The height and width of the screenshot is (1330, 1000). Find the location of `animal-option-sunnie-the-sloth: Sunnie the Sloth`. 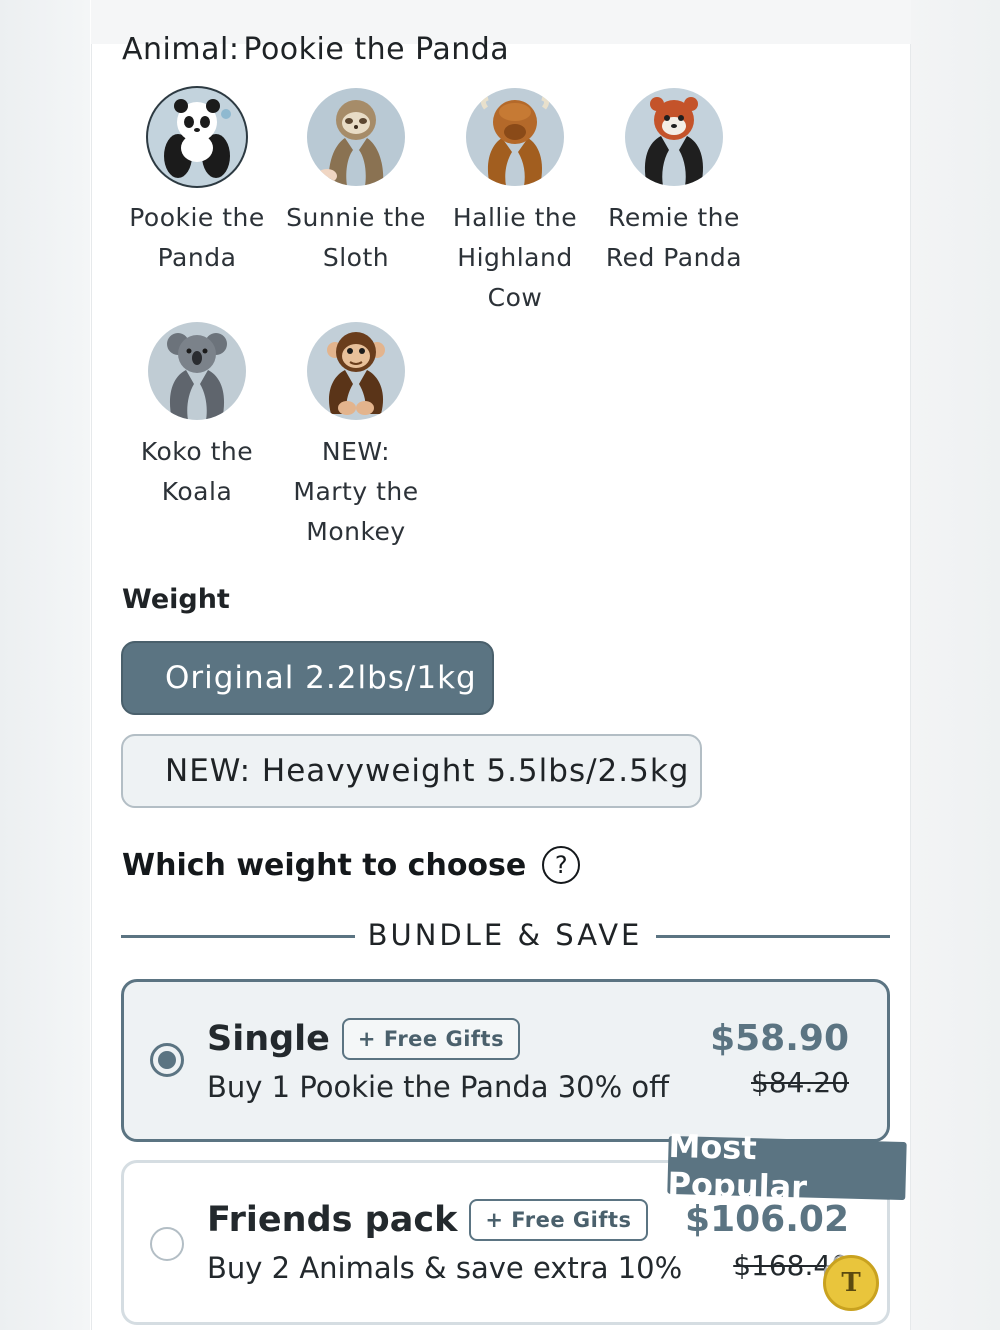

animal-option-sunnie-the-sloth: Sunnie the Sloth is located at coordinates (356, 183).